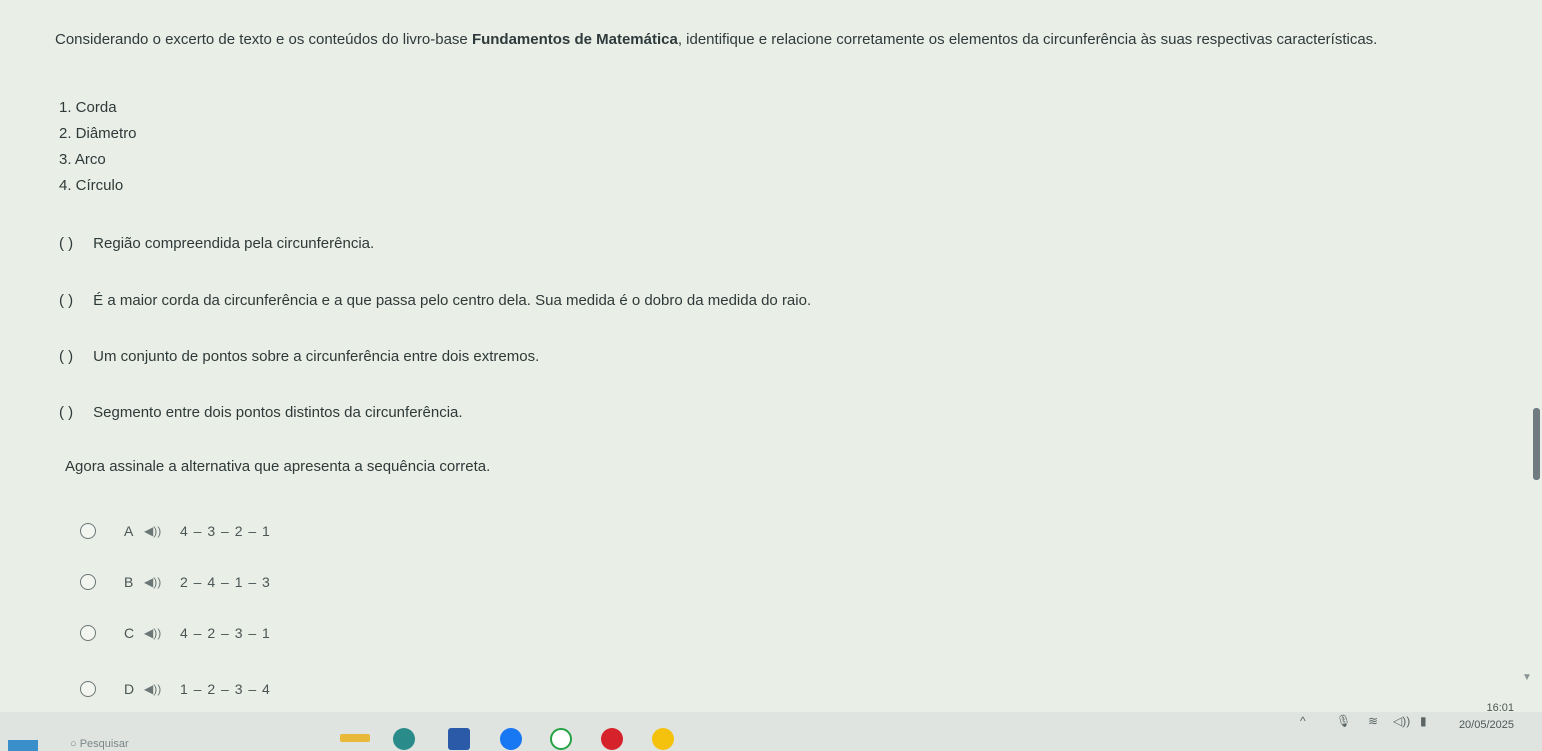 The image size is (1542, 751). Describe the element at coordinates (88, 107) in the screenshot. I see `list-item: 1. Corda` at that location.